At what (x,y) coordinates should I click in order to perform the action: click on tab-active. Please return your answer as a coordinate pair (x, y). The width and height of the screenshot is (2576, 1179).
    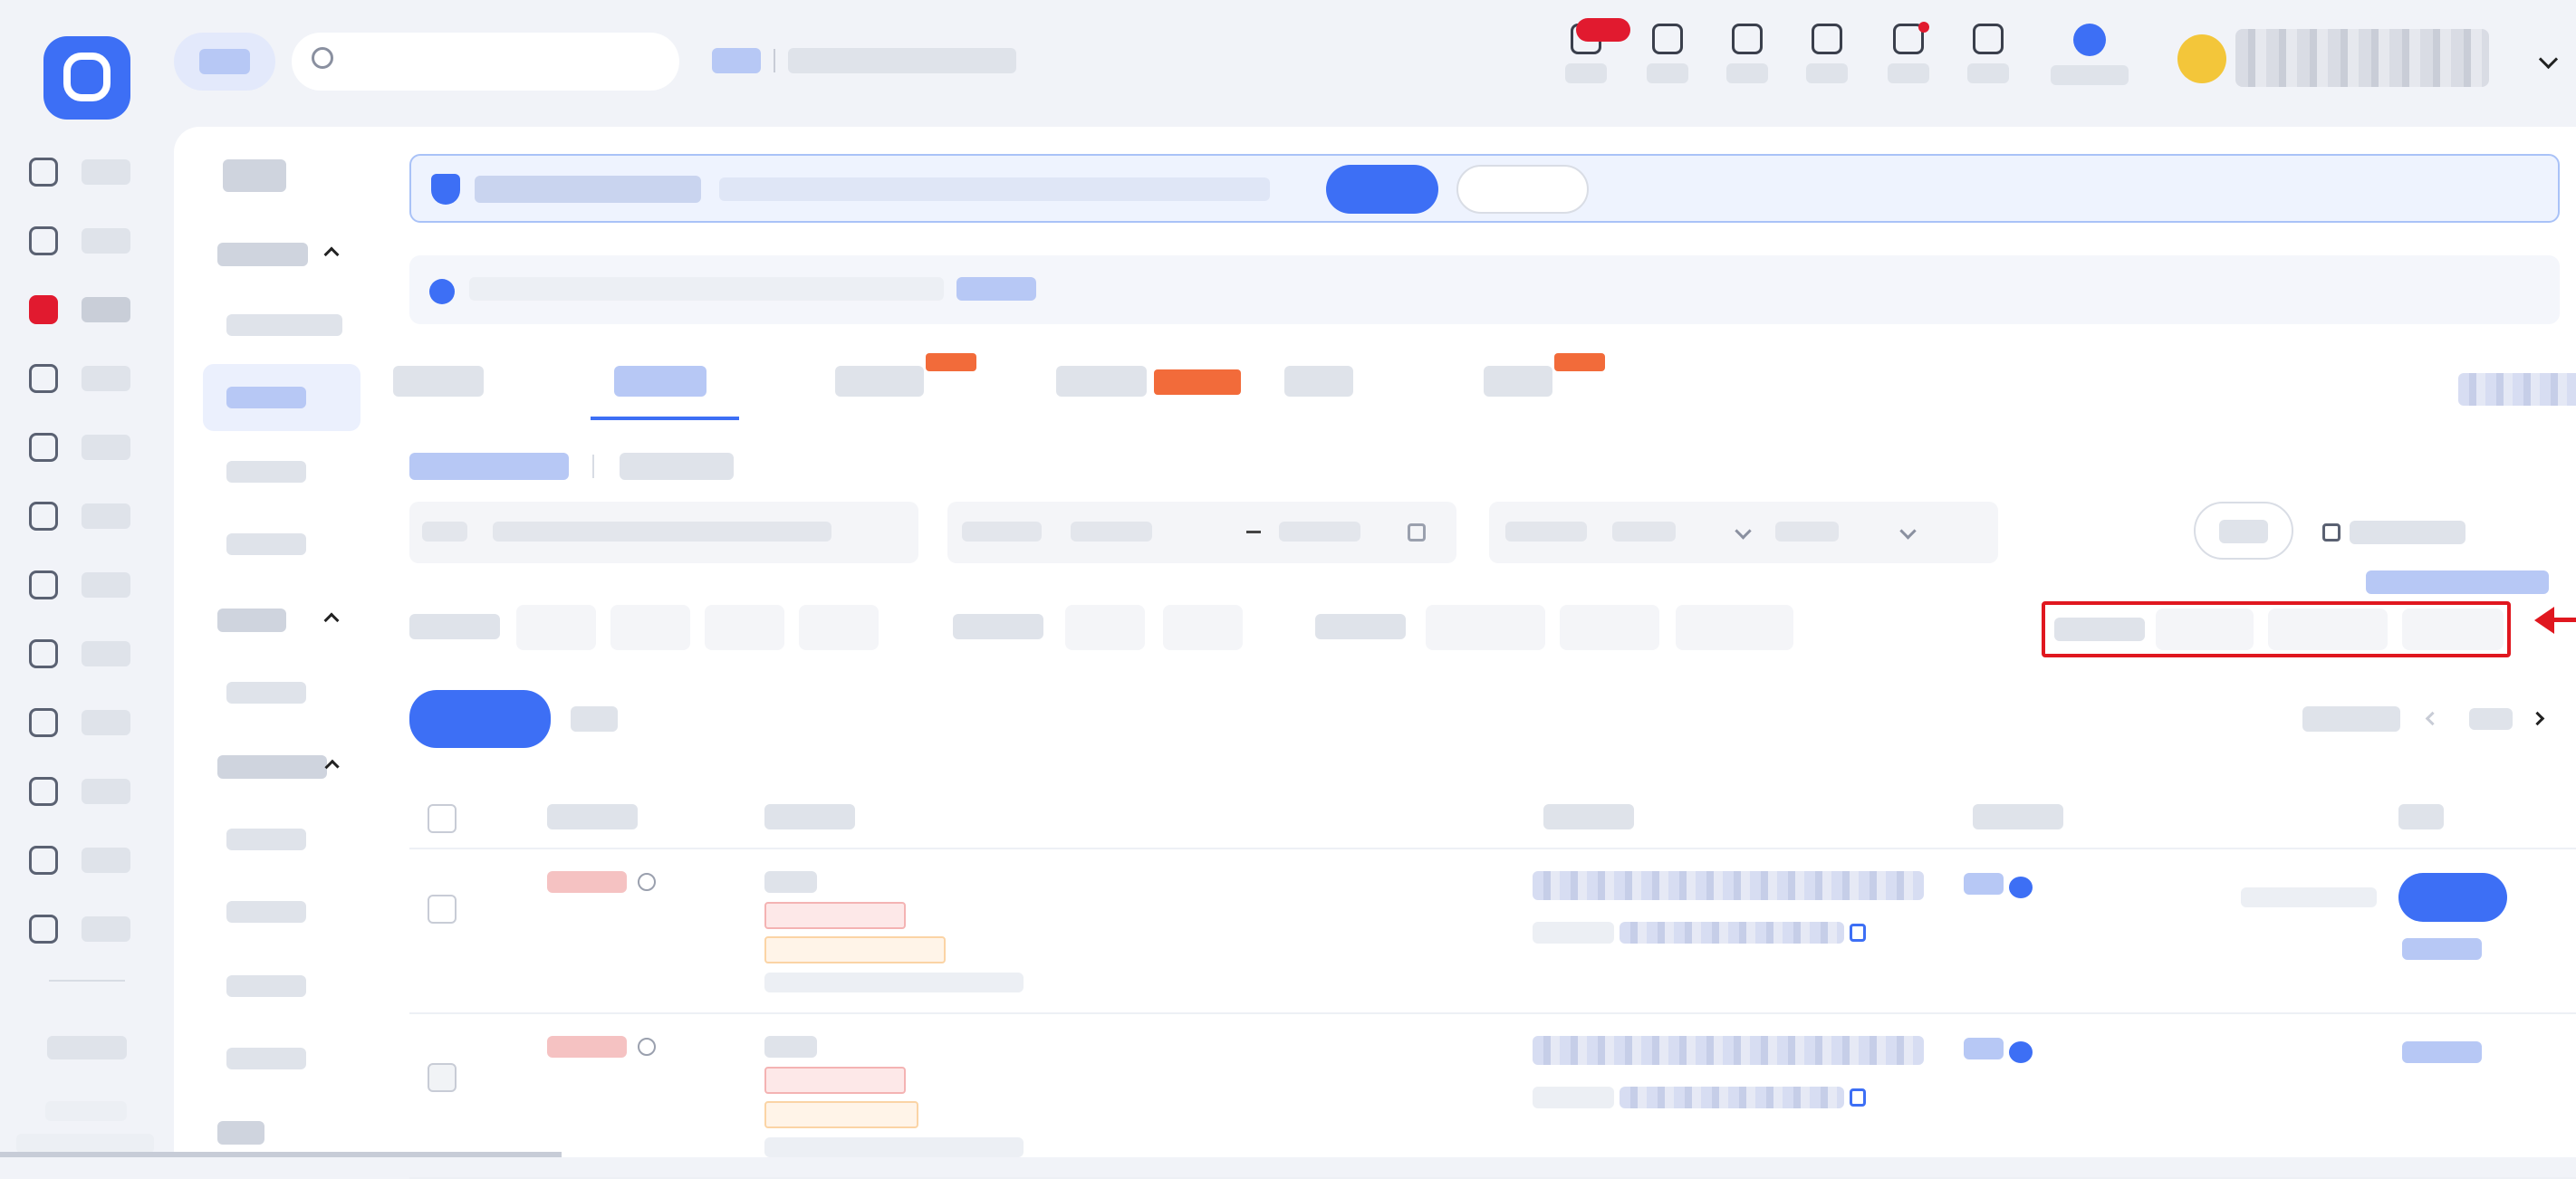
    Looking at the image, I should click on (660, 381).